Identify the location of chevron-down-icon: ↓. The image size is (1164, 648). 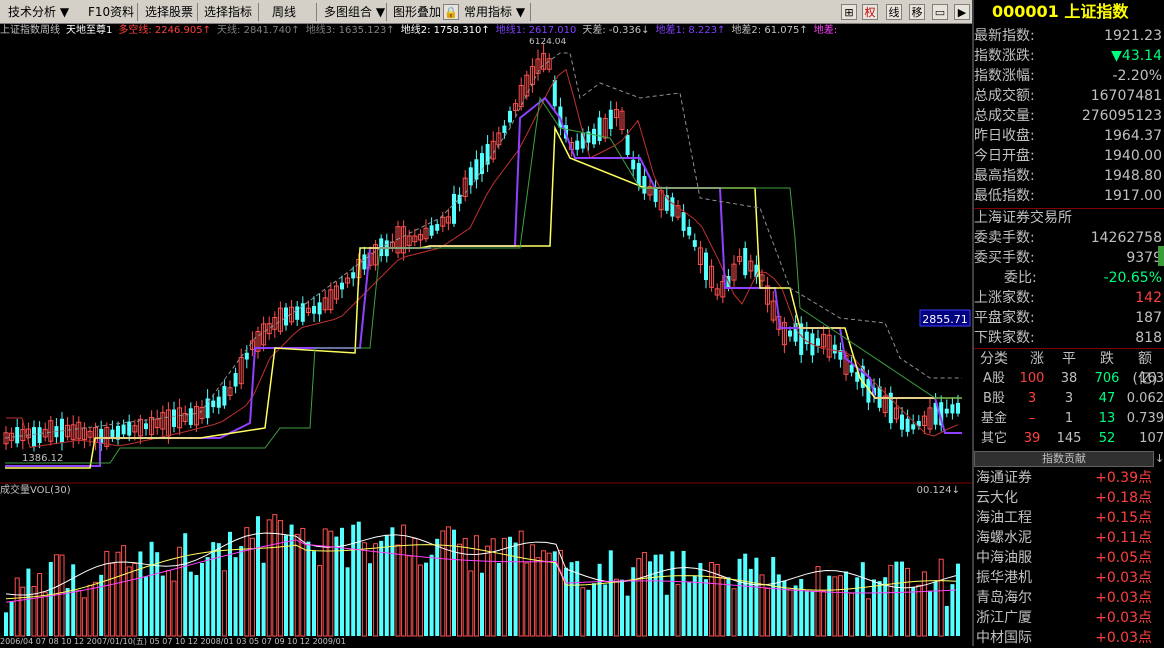
(1159, 459).